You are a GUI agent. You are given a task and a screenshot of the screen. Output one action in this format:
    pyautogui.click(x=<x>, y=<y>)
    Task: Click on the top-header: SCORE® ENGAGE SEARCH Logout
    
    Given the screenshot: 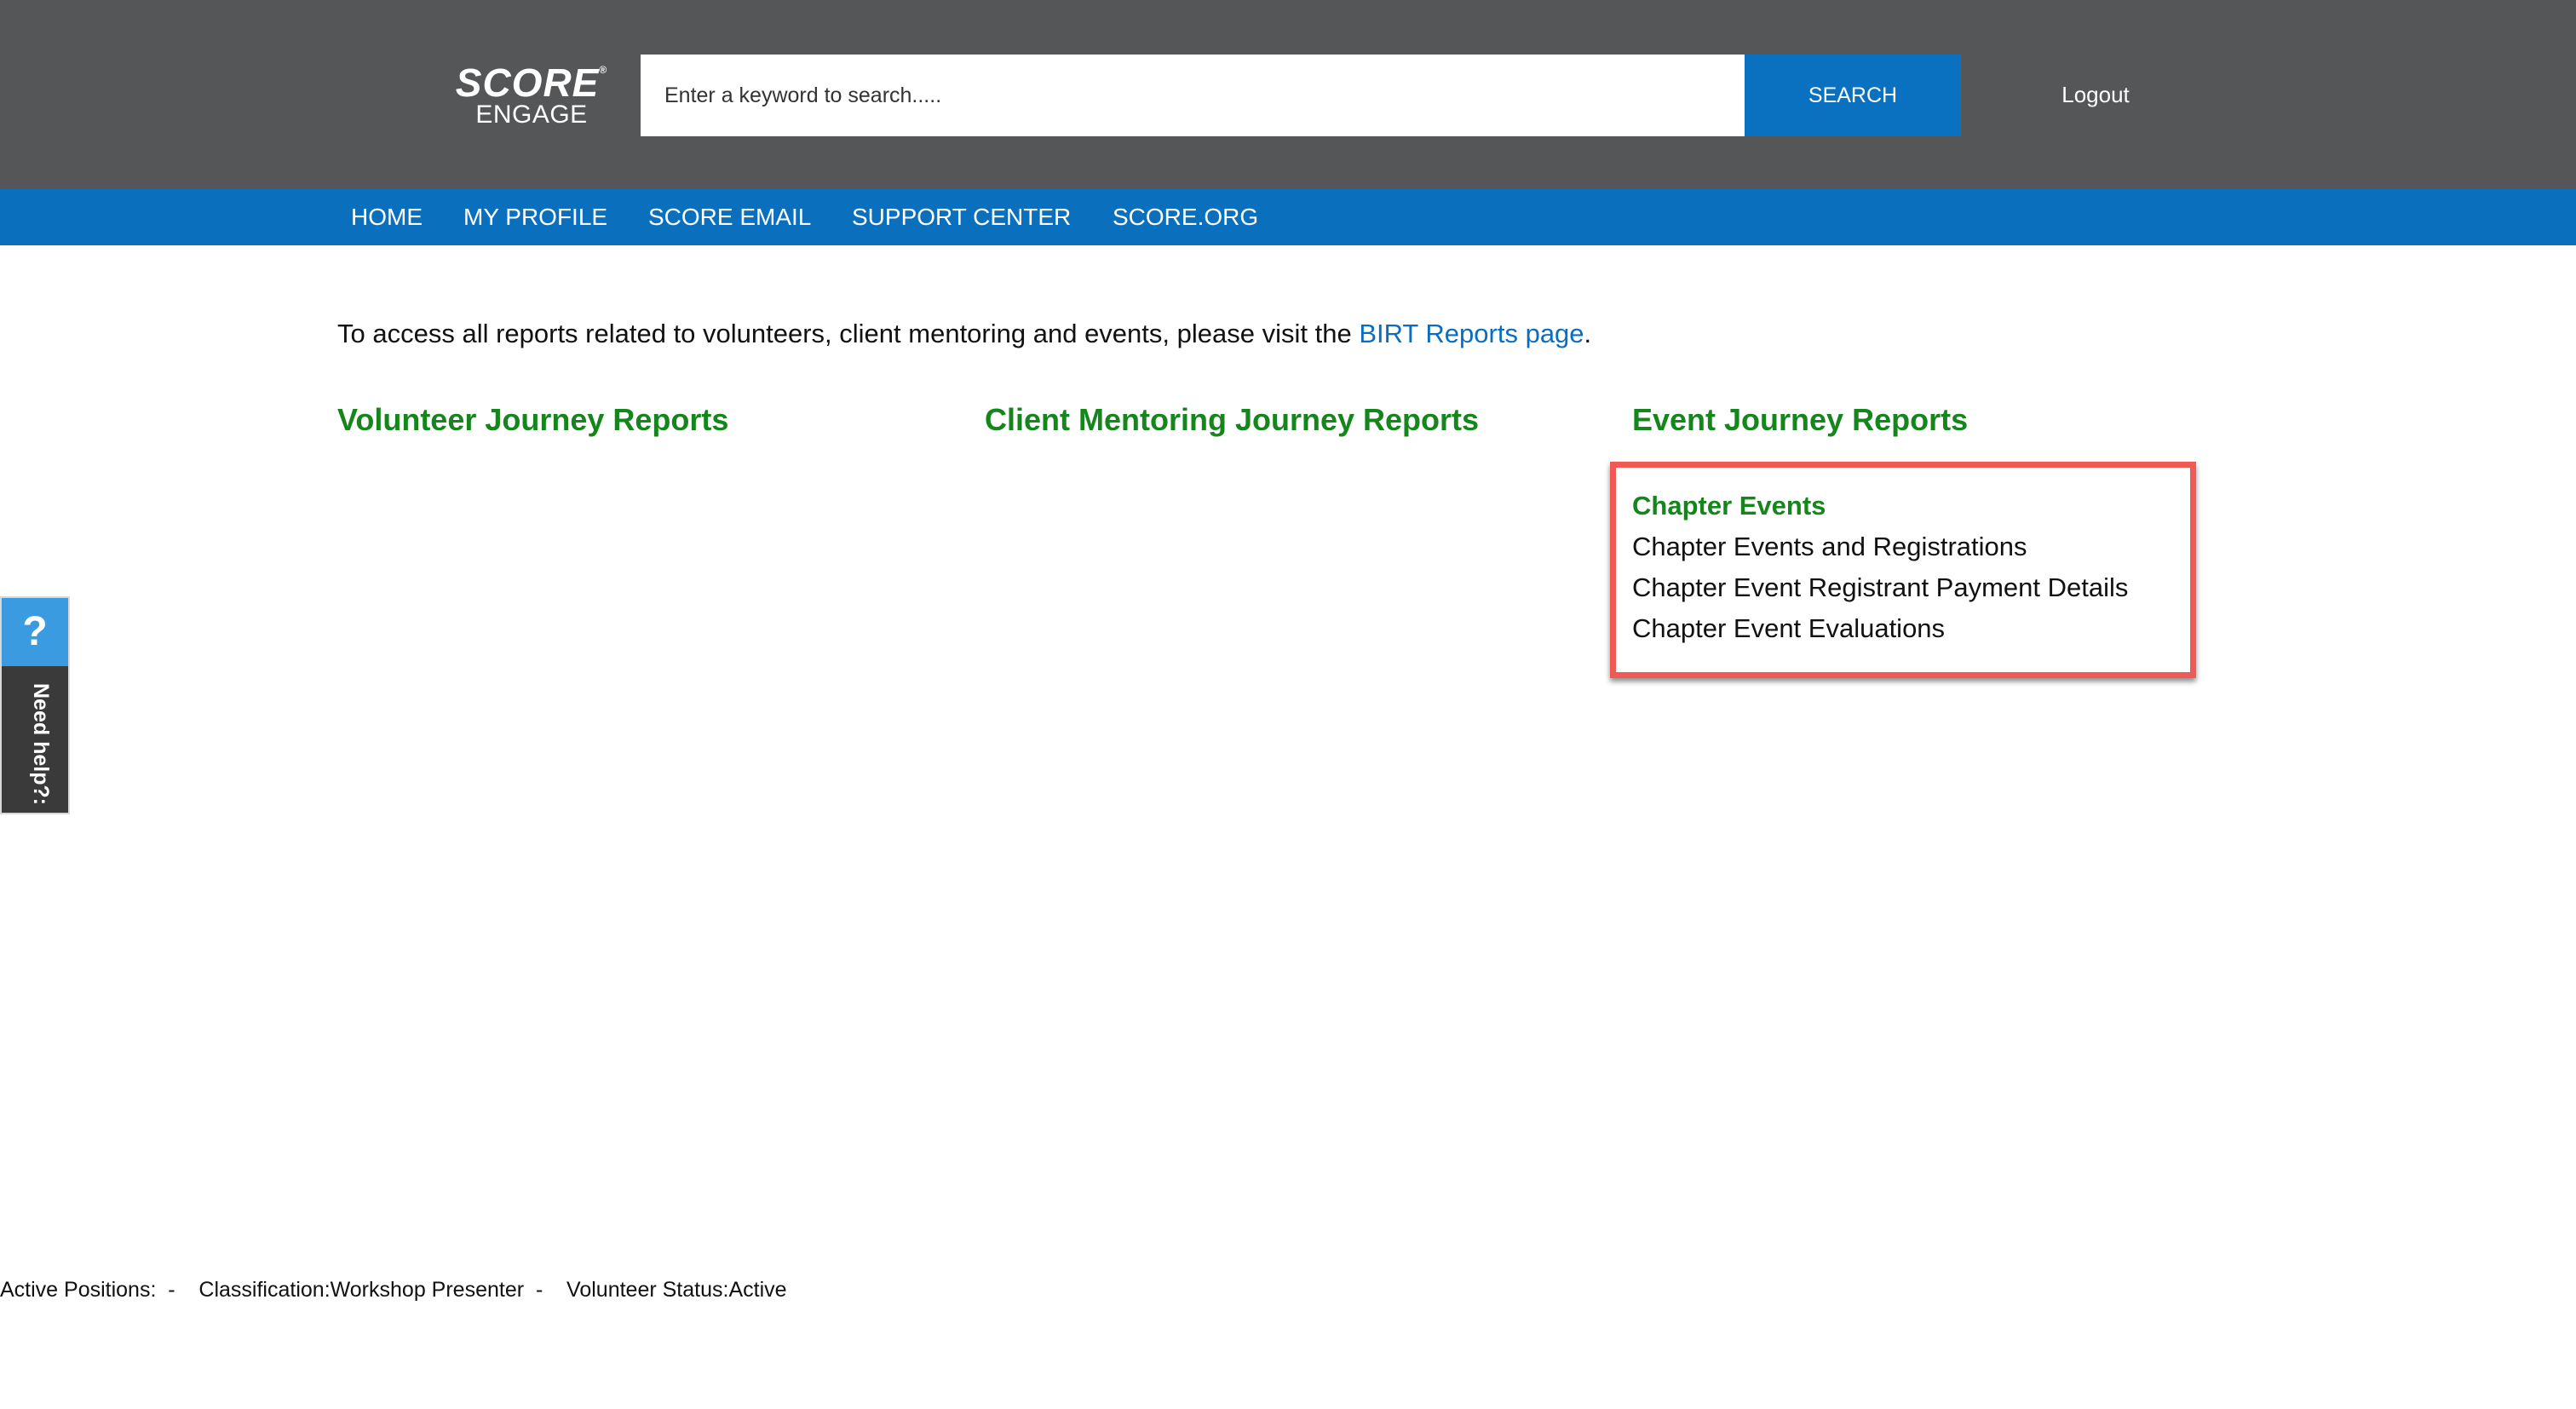 What is the action you would take?
    pyautogui.click(x=1288, y=94)
    